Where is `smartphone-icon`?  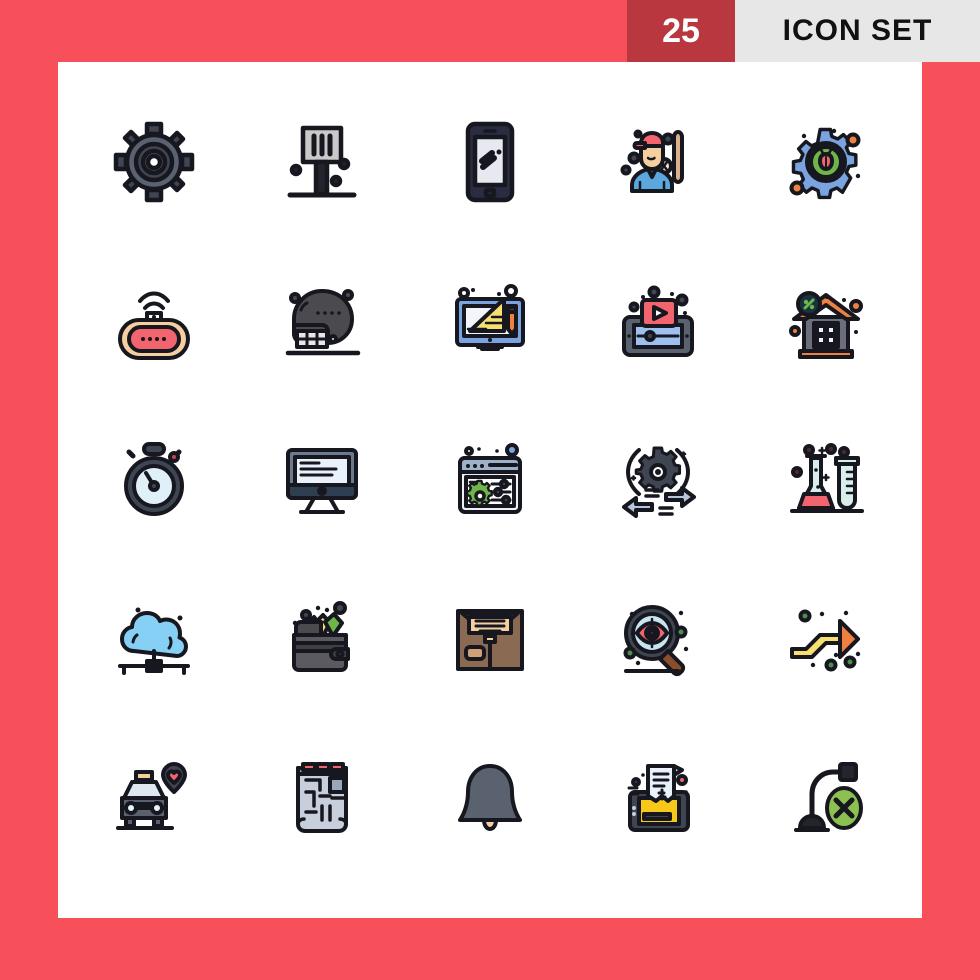 smartphone-icon is located at coordinates (490, 161).